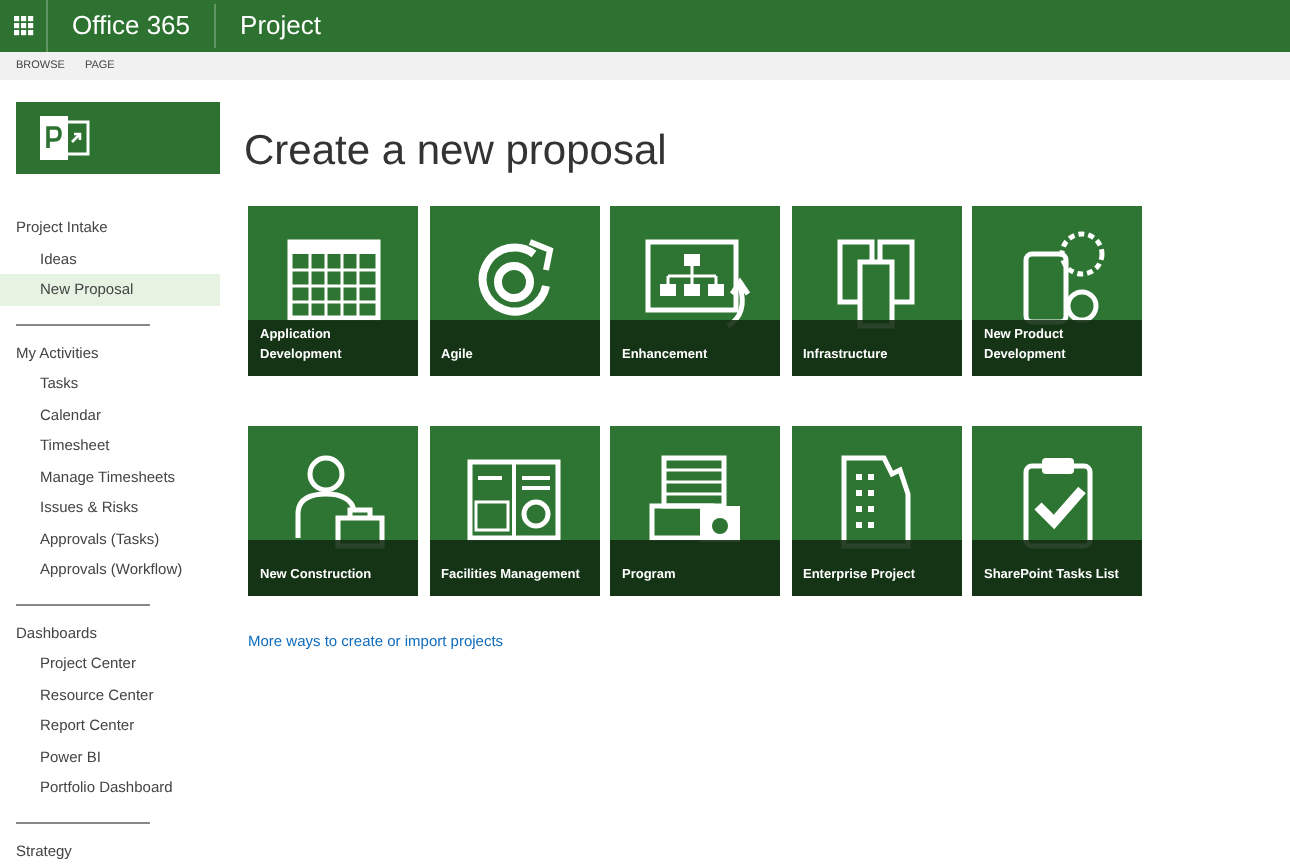 Image resolution: width=1290 pixels, height=866 pixels. I want to click on suite-title: Office 365, so click(132, 26).